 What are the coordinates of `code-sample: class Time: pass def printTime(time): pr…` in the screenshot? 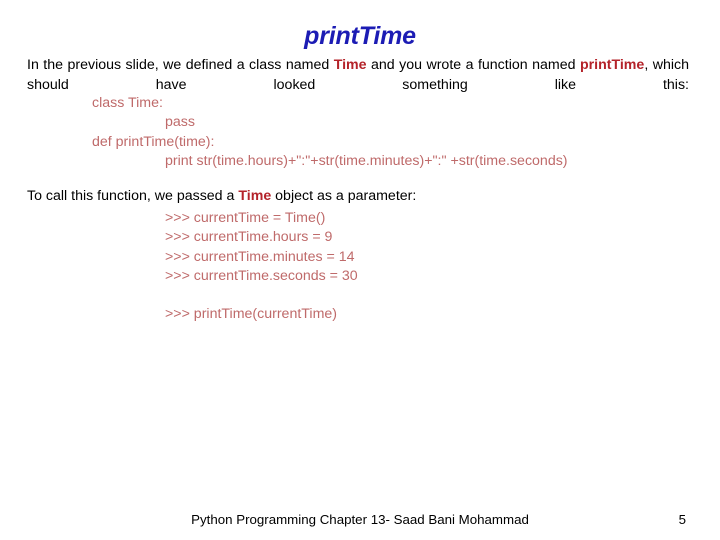 It's located at (373, 132).